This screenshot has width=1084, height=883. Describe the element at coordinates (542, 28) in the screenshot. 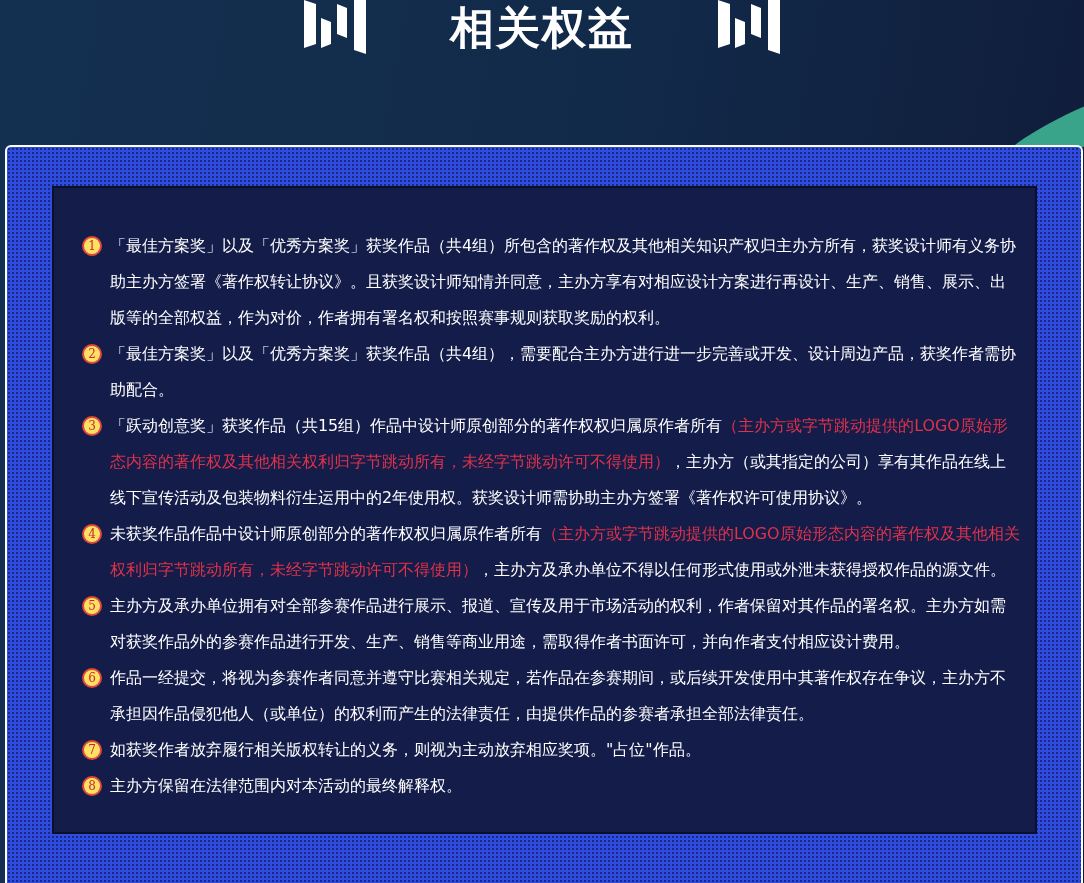

I see `section-title: 相关权益` at that location.